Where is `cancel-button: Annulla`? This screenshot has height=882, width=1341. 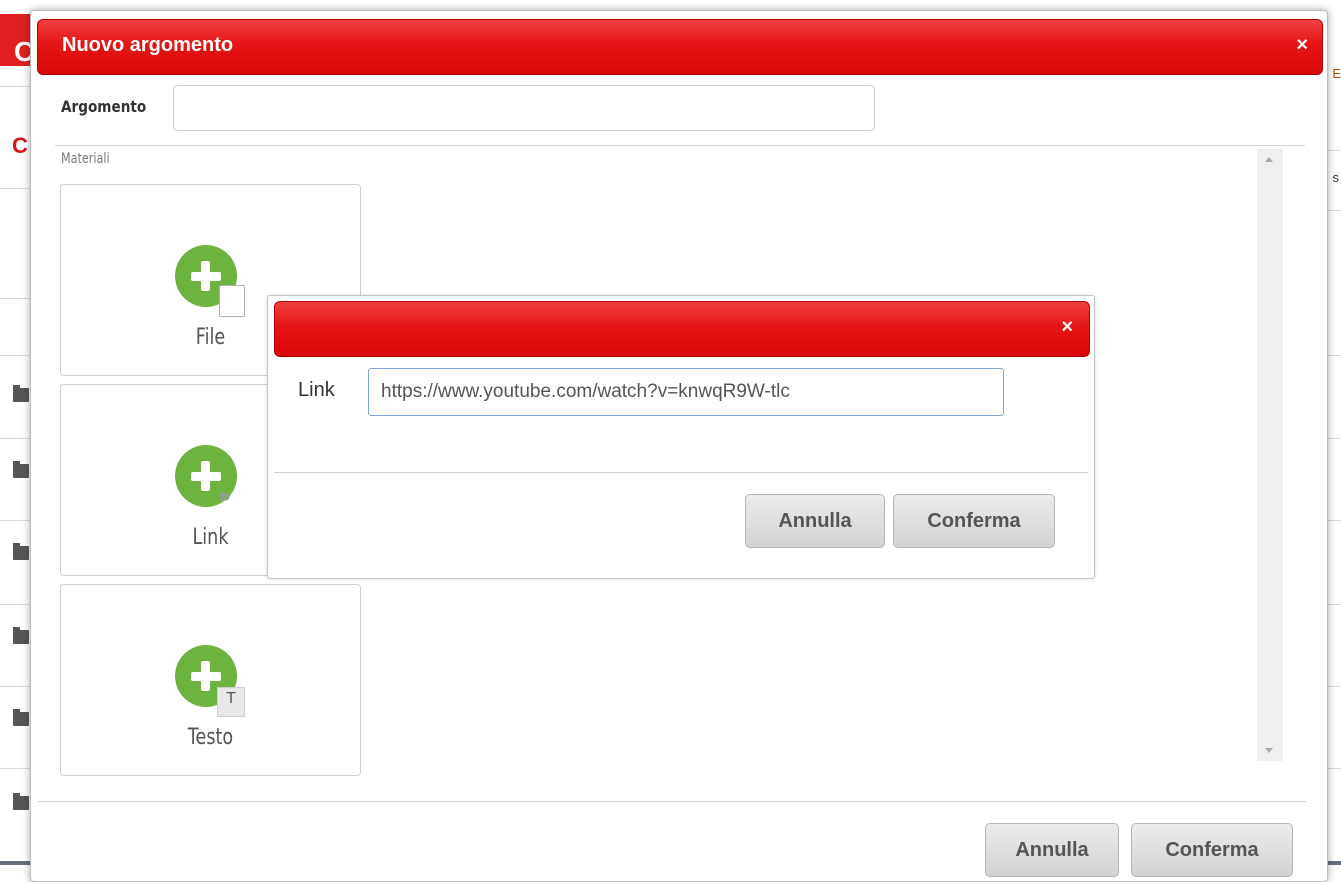 cancel-button: Annulla is located at coordinates (1052, 850).